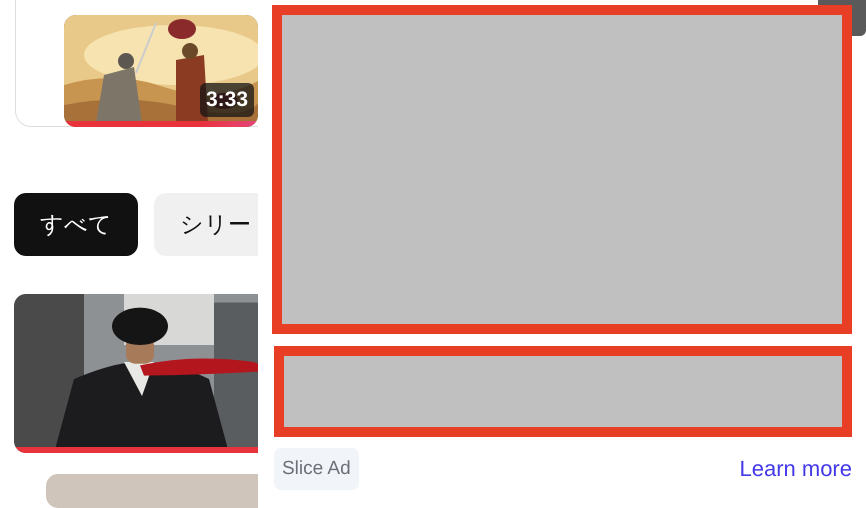 The width and height of the screenshot is (866, 508). What do you see at coordinates (795, 469) in the screenshot?
I see `learn-more-link: Learn more` at bounding box center [795, 469].